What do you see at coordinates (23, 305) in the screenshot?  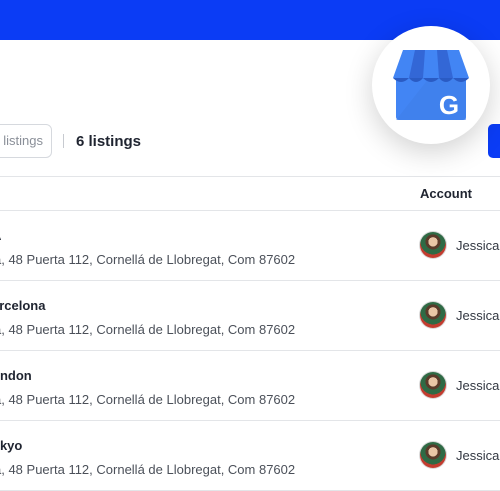 I see `listing-title: arcelona` at bounding box center [23, 305].